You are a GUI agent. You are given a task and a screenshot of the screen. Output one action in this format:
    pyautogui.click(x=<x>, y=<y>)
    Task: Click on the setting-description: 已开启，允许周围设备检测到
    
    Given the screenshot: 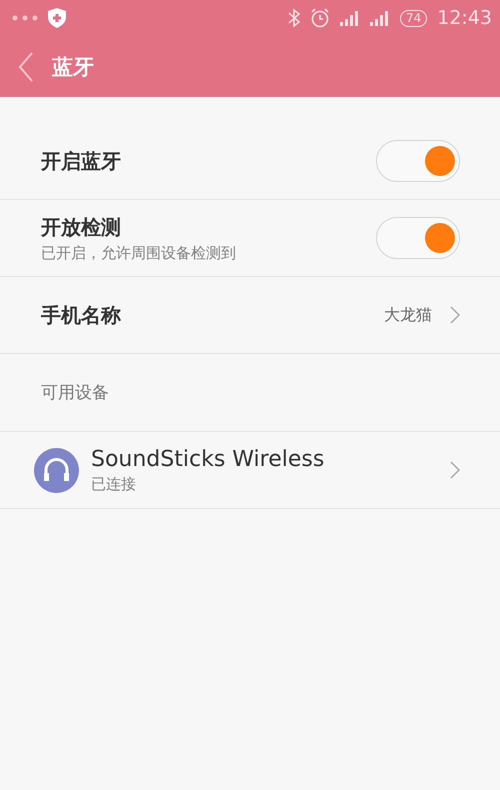 What is the action you would take?
    pyautogui.click(x=139, y=253)
    